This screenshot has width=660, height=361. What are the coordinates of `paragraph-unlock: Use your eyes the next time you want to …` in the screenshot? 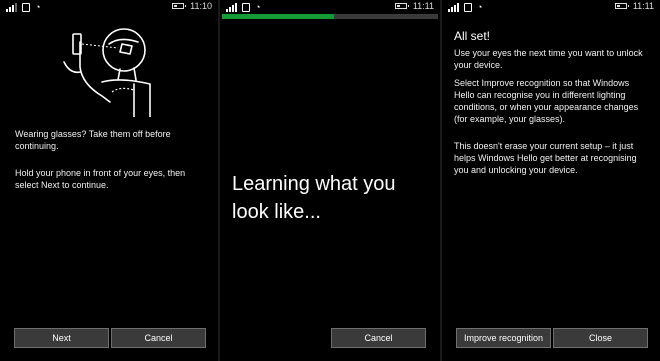 It's located at (548, 59).